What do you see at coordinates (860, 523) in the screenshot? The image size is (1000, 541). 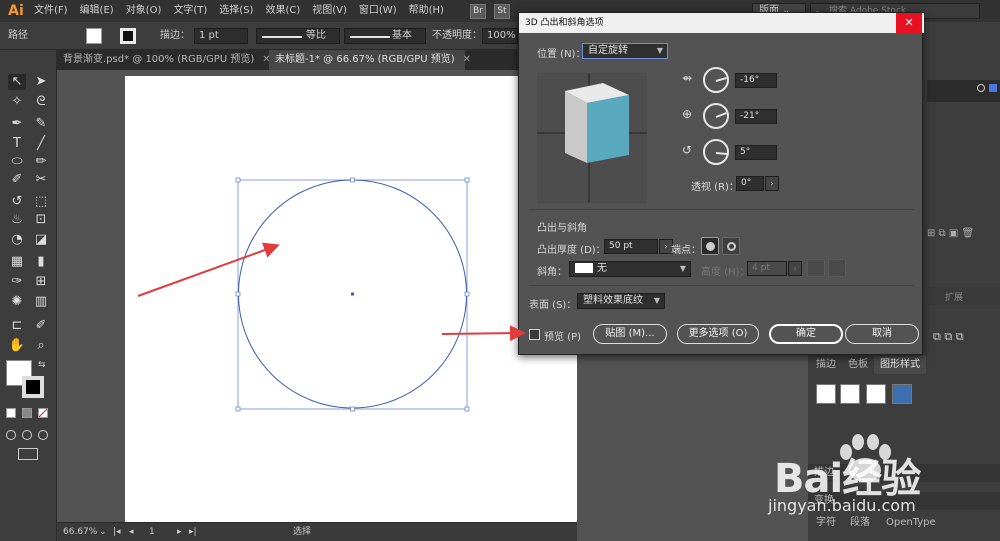 I see `tab-paragraph: 段落` at bounding box center [860, 523].